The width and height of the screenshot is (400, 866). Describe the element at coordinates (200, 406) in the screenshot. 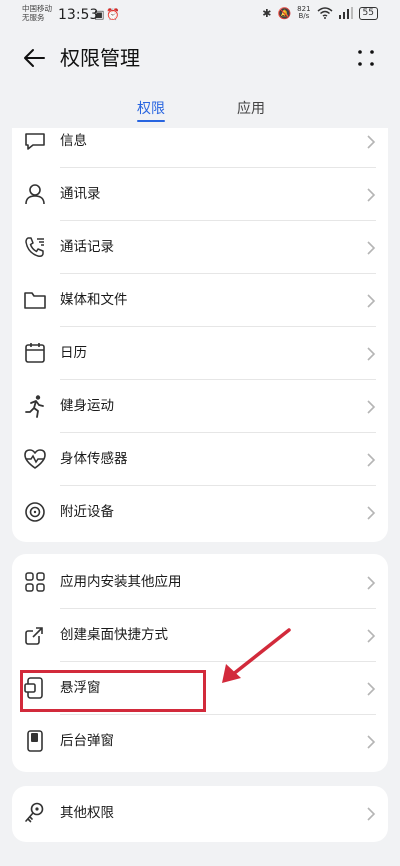

I see `permission-item-fitness: 健身运动` at that location.